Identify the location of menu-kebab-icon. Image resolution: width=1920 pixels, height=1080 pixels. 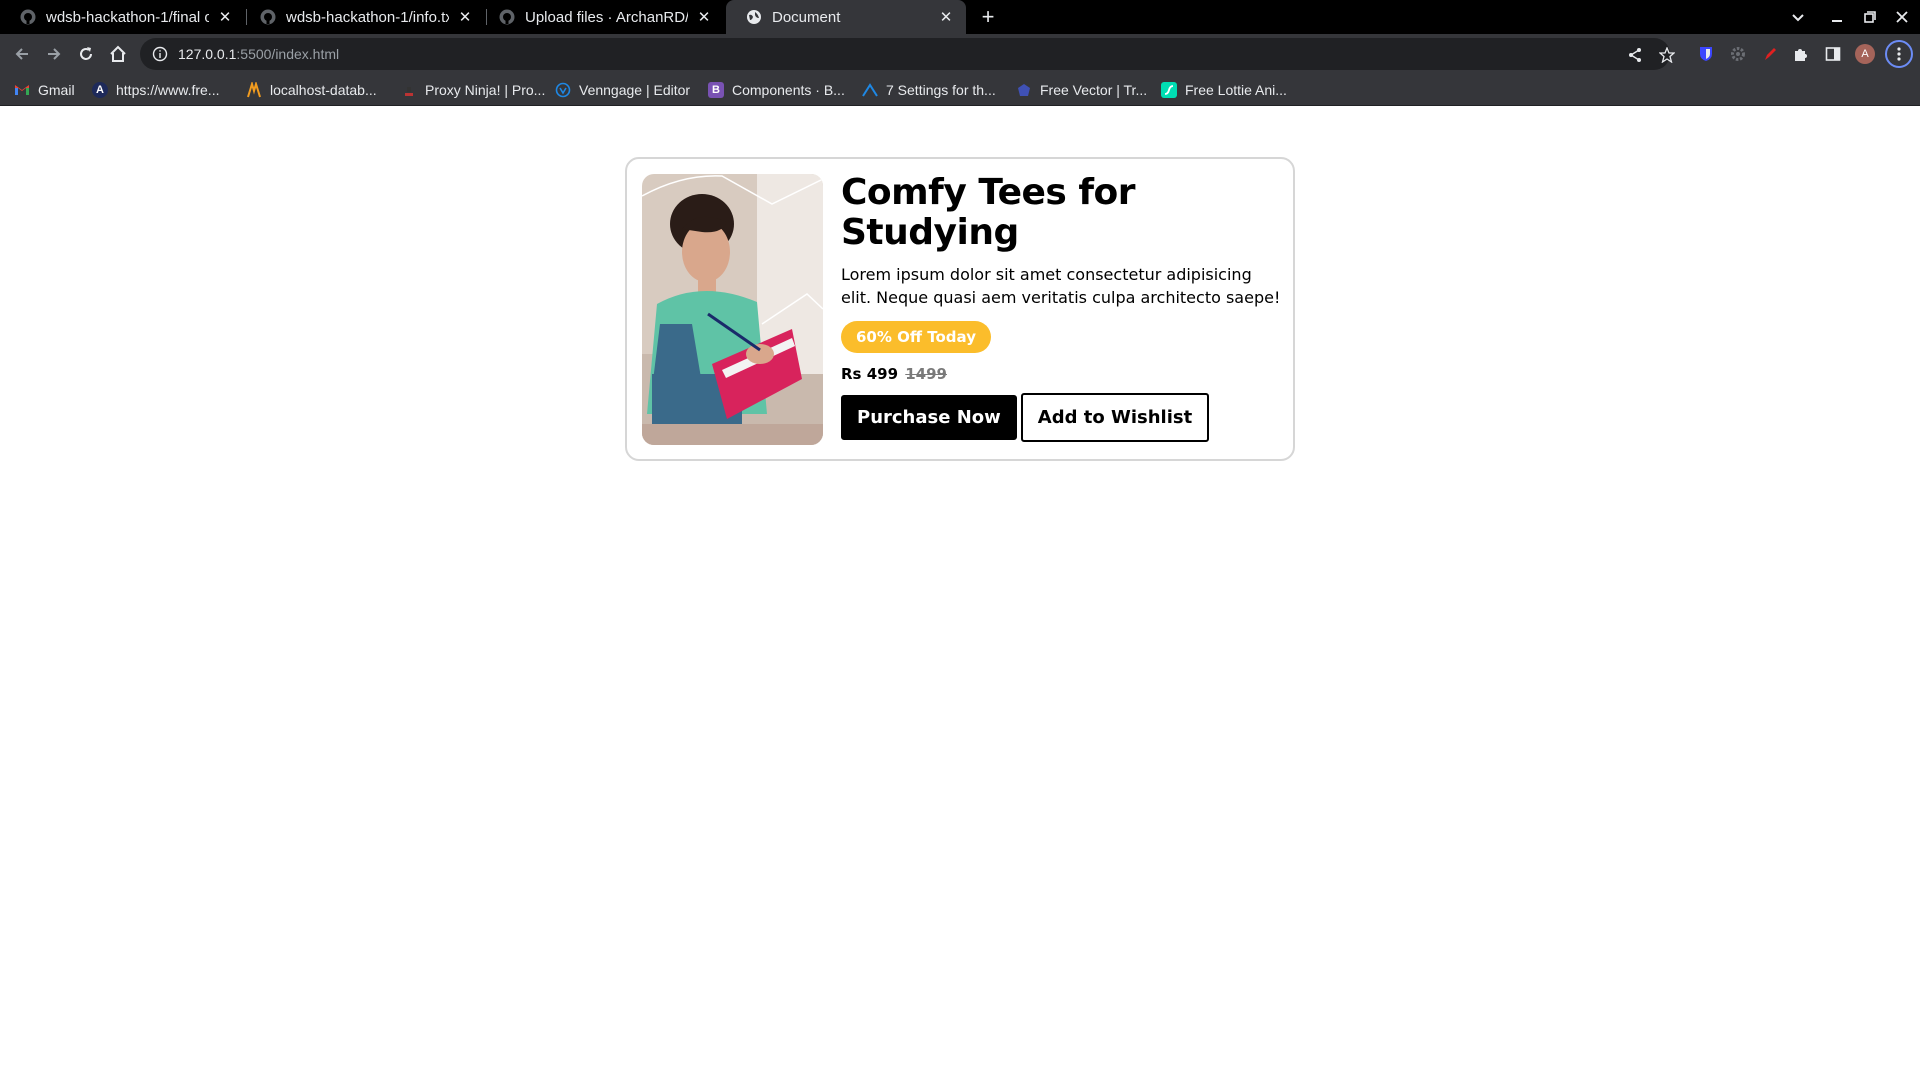
(1899, 54).